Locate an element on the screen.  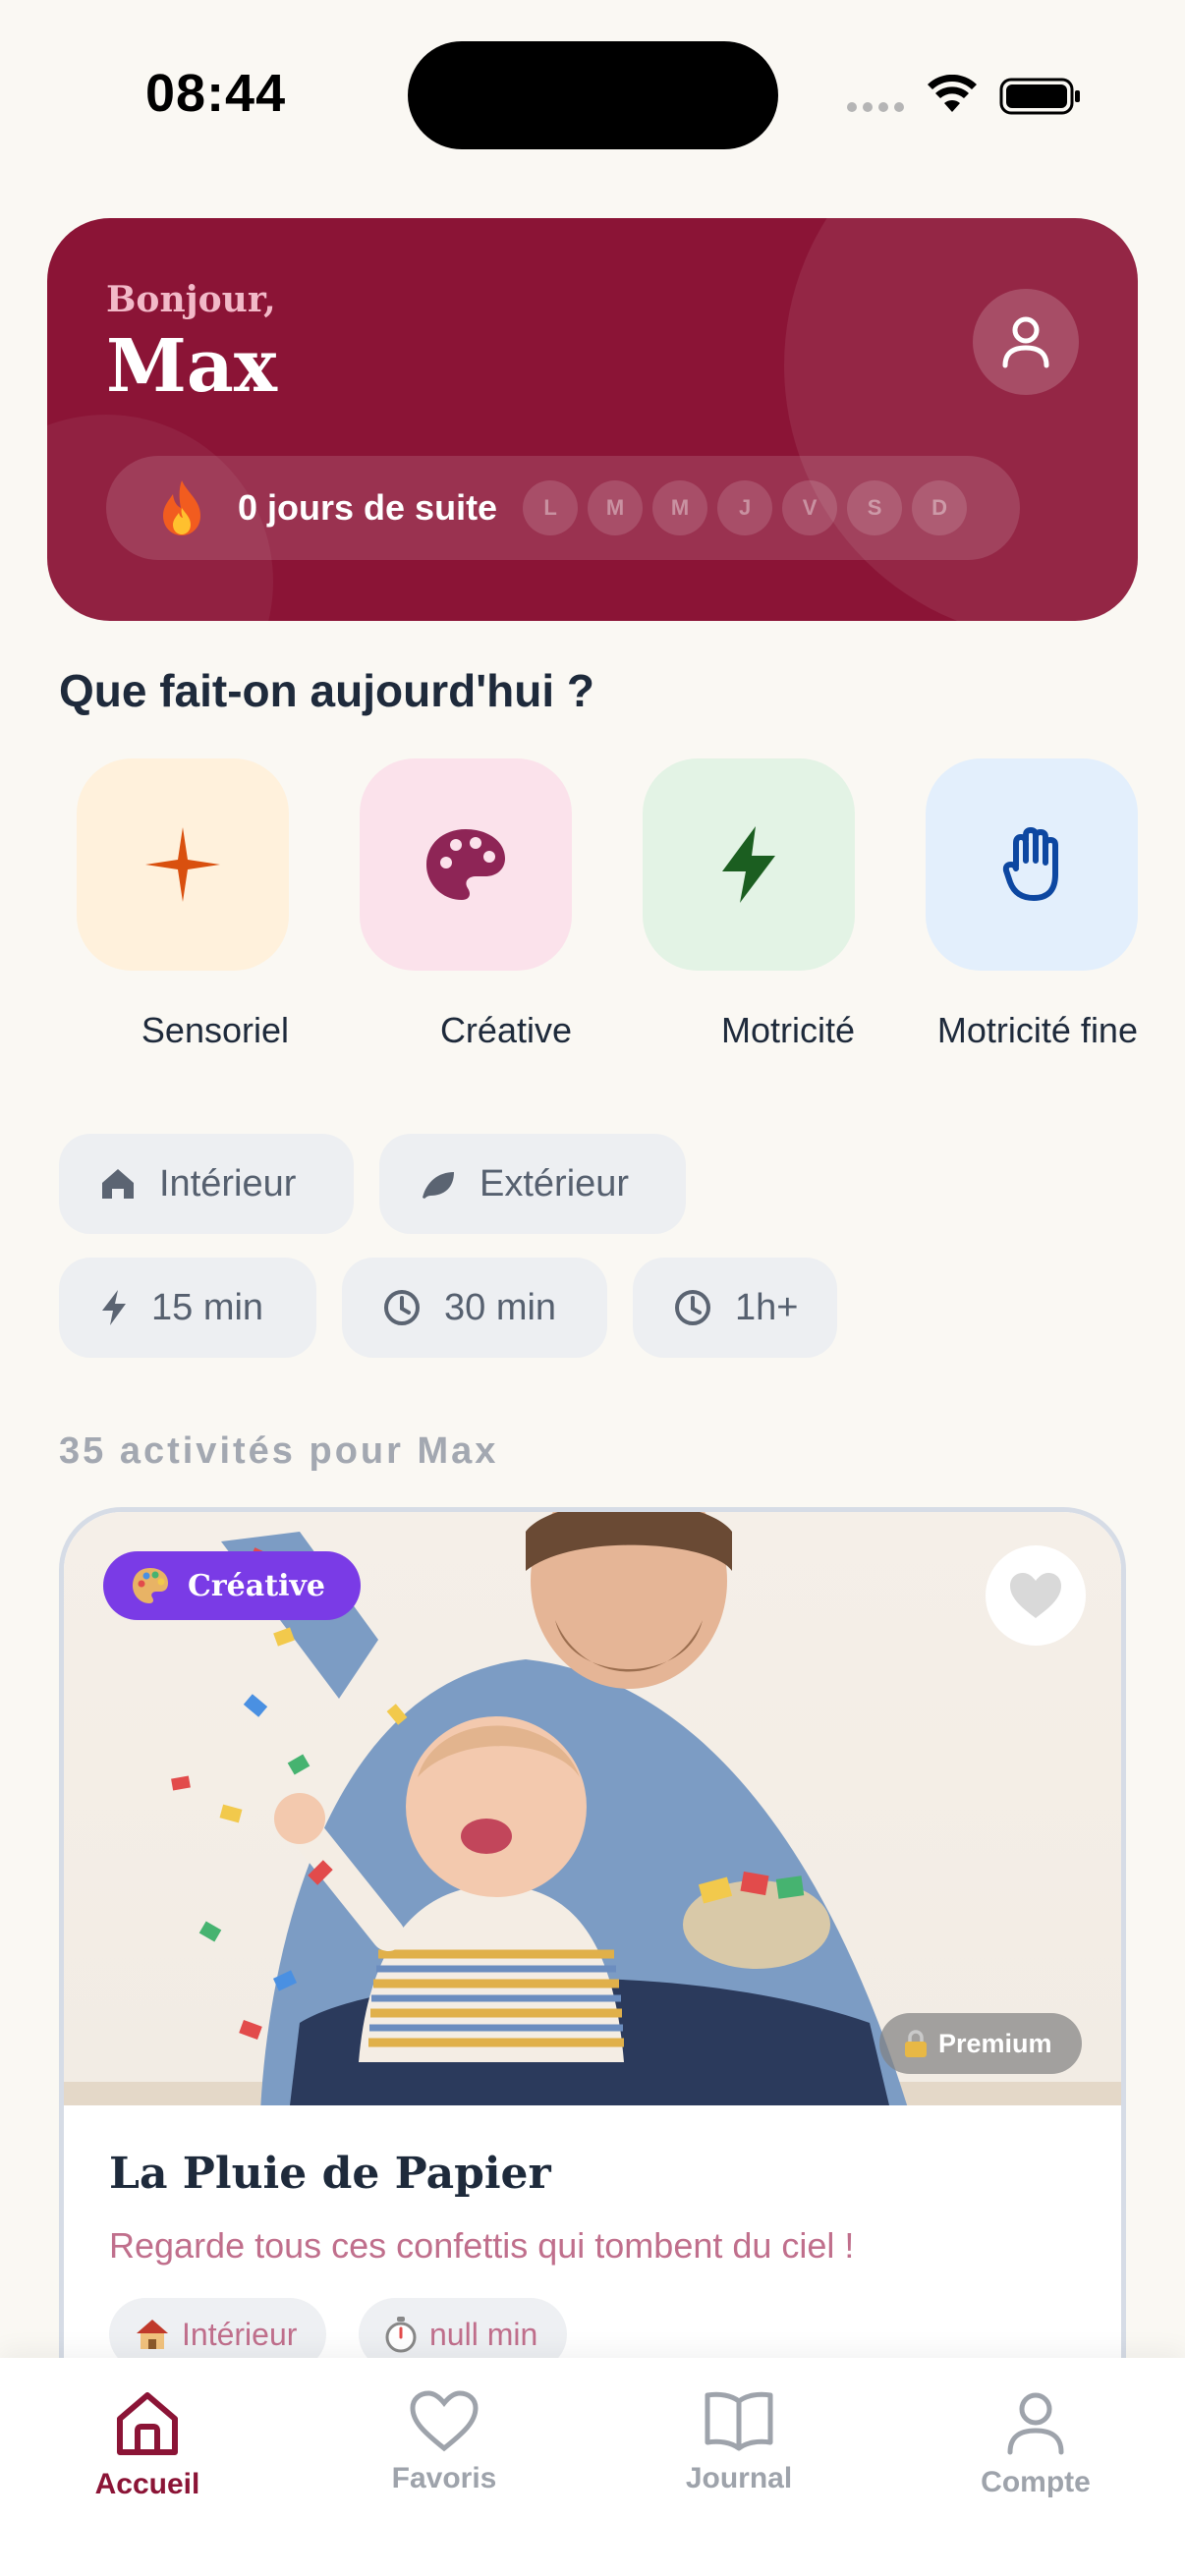
premium-badge: Premium is located at coordinates (981, 2043).